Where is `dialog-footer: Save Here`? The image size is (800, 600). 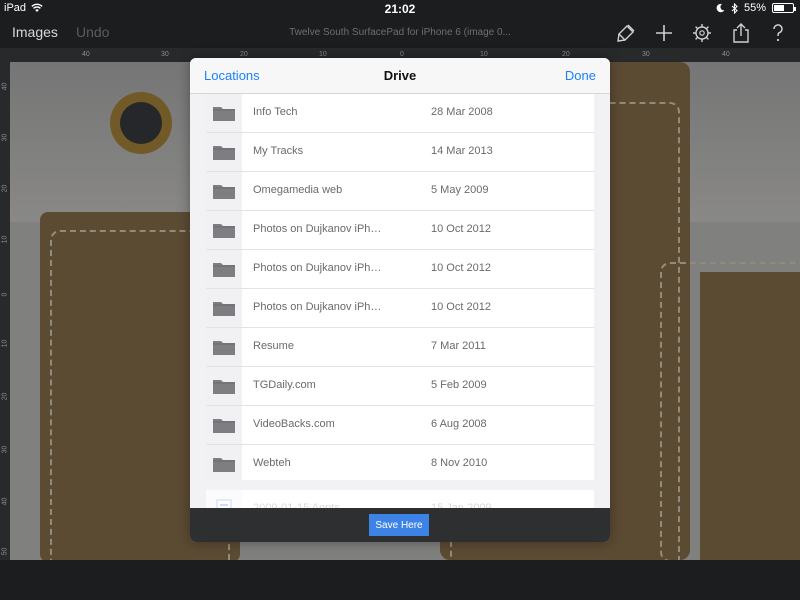 dialog-footer: Save Here is located at coordinates (400, 525).